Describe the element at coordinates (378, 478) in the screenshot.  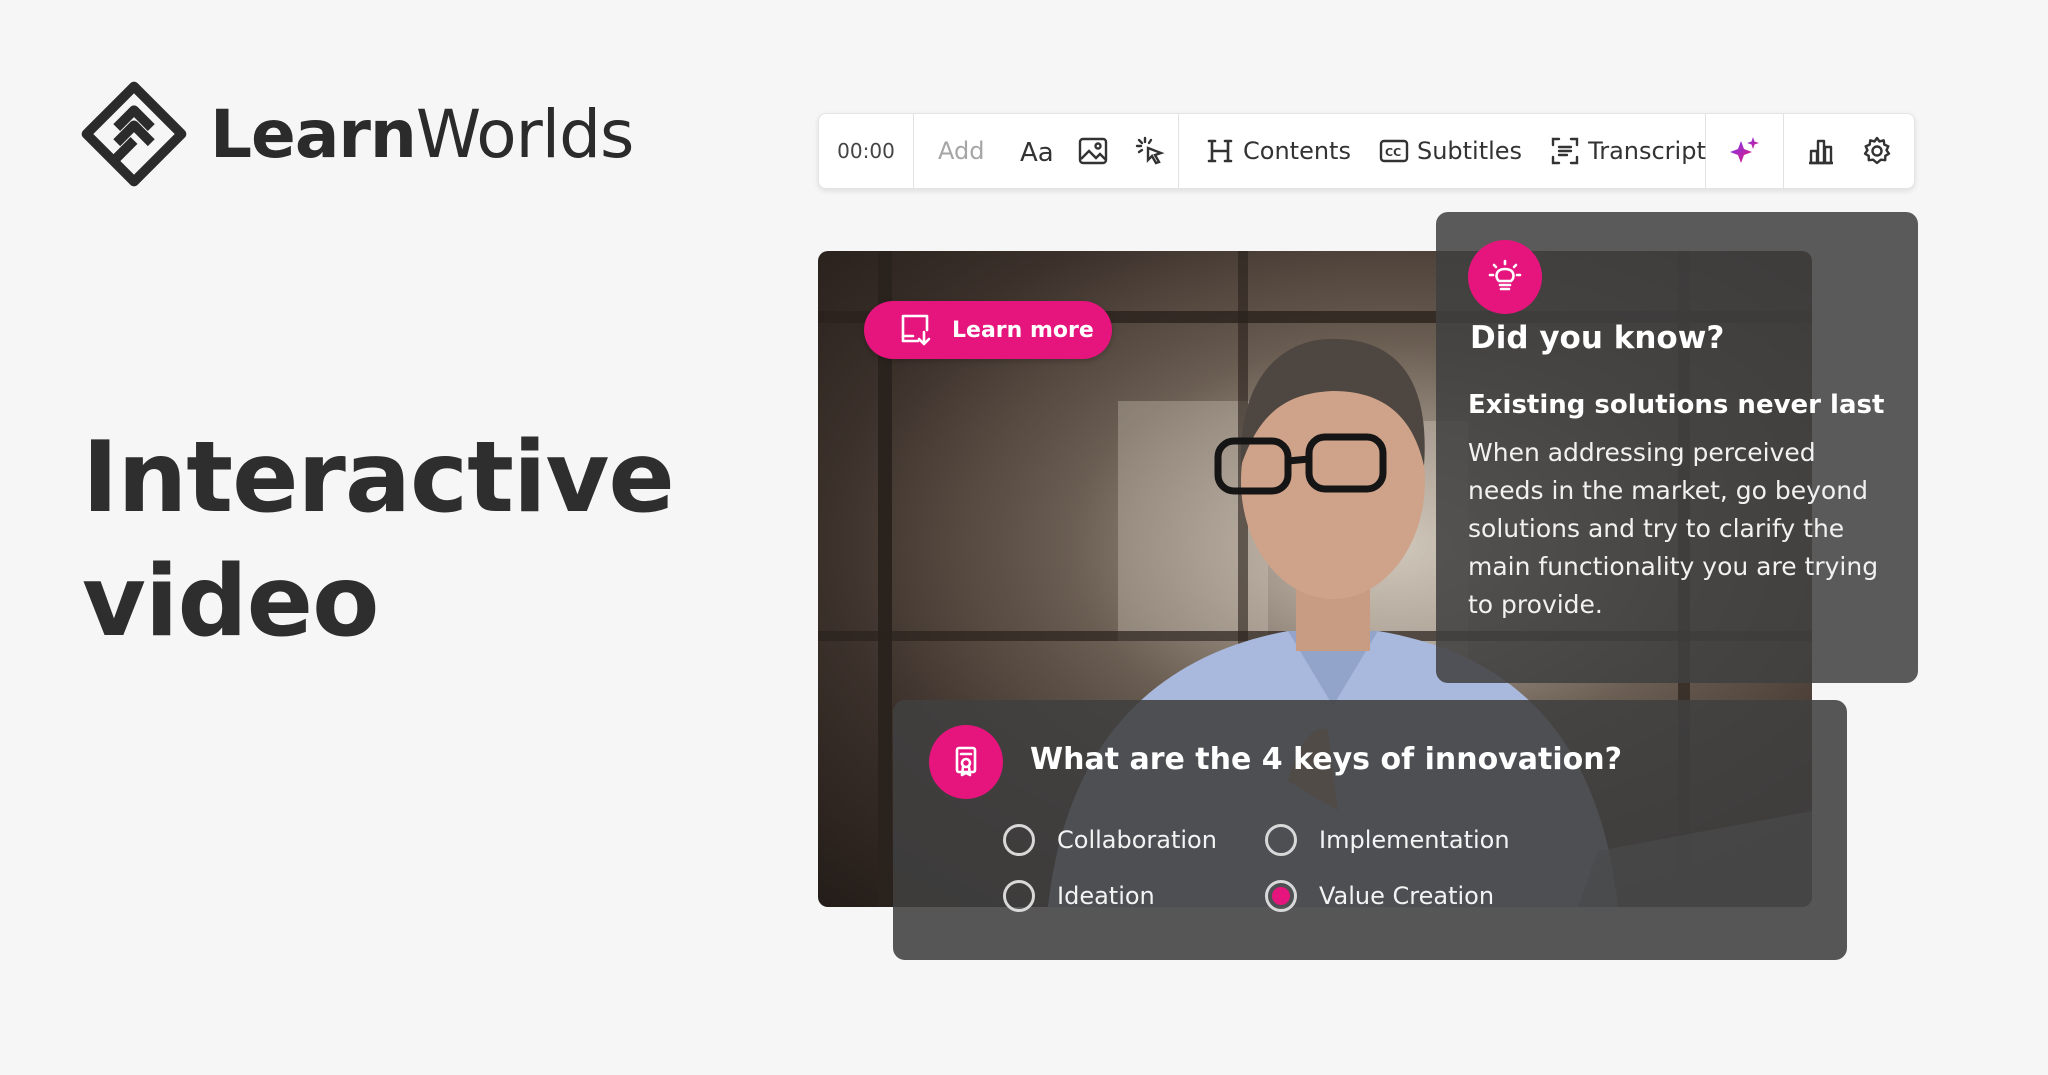
I see `page-title-line-1: Interactive` at that location.